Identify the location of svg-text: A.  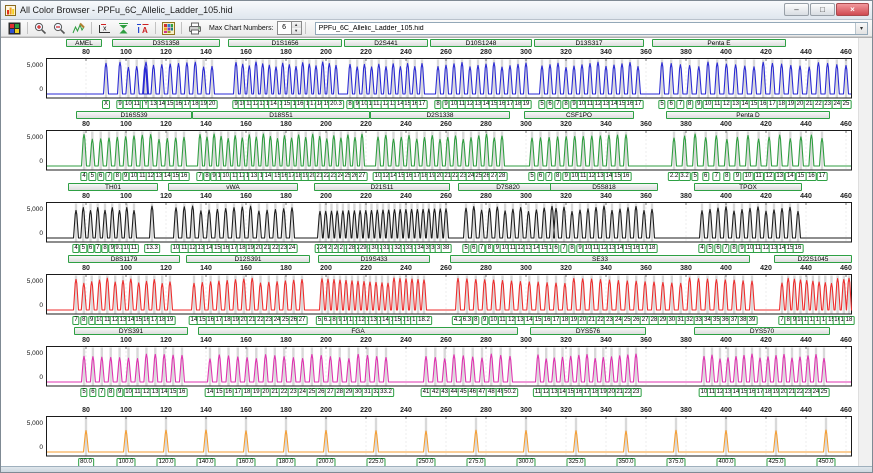
(145, 30).